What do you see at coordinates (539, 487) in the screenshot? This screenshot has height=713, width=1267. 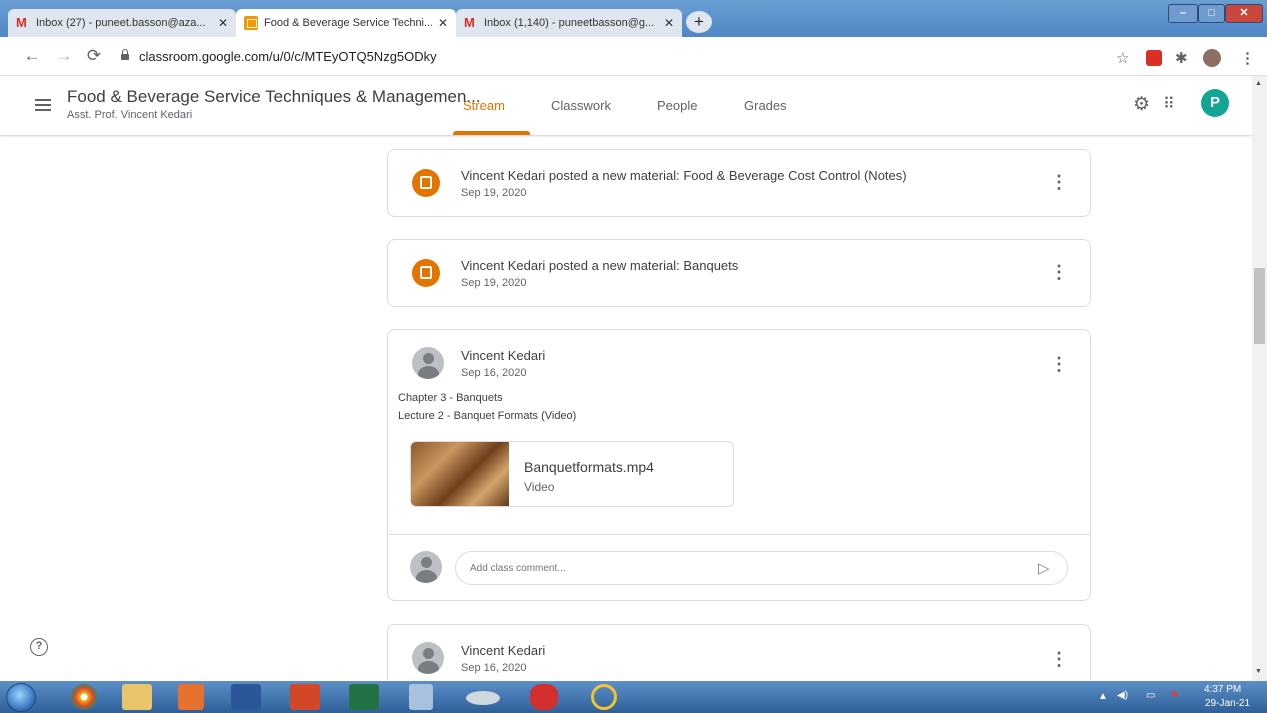 I see `attachment-type: Video` at bounding box center [539, 487].